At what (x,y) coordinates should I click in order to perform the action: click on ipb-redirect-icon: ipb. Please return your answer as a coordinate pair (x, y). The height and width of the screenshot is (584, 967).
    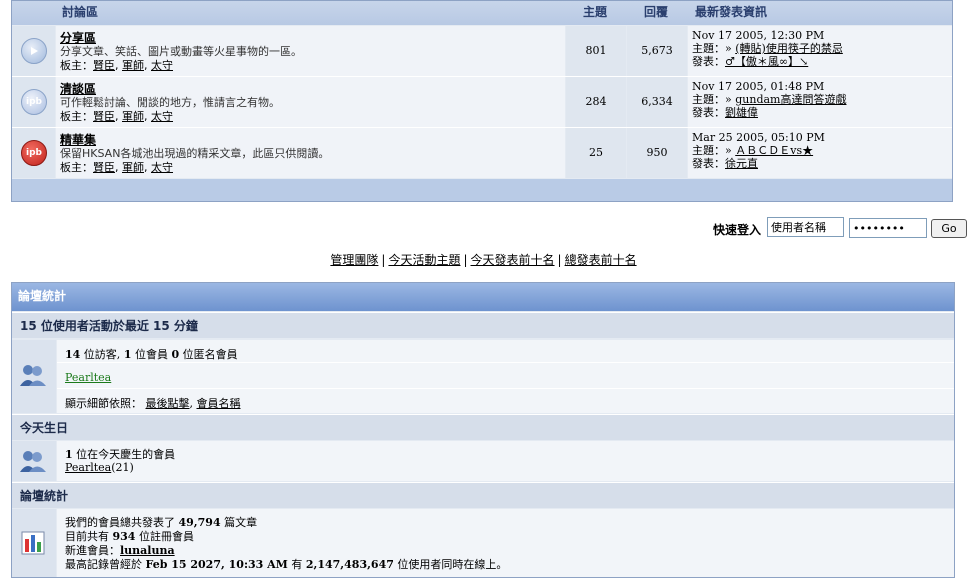
    Looking at the image, I should click on (34, 153).